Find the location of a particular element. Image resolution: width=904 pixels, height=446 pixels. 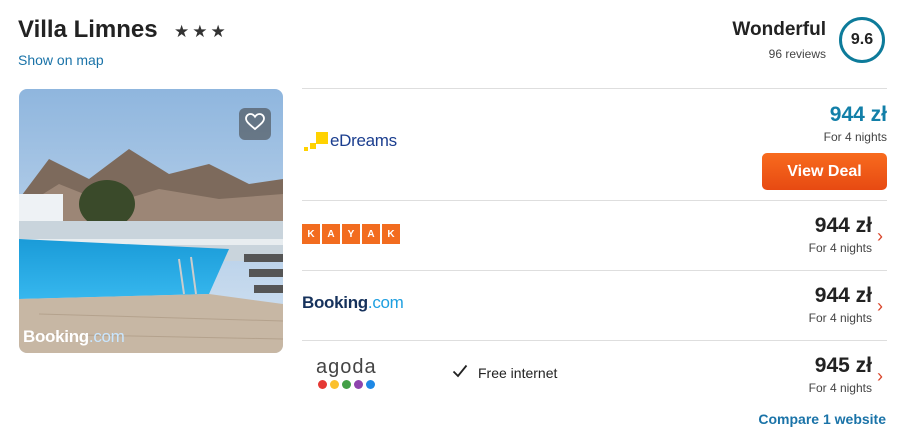

provider-name: eDreams is located at coordinates (363, 140).